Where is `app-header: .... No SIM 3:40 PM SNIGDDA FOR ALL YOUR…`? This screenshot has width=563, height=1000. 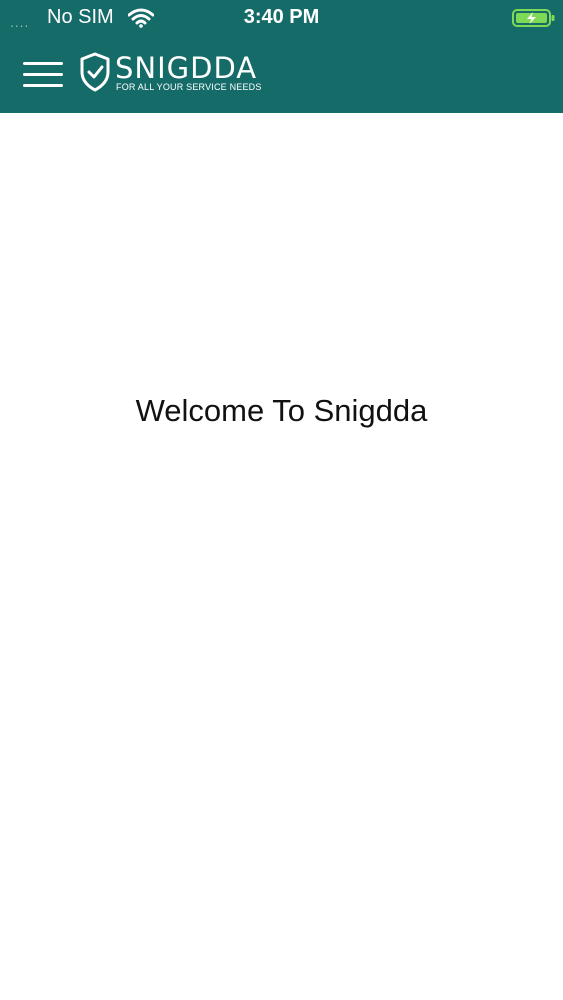
app-header: .... No SIM 3:40 PM SNIGDDA FOR ALL YOUR… is located at coordinates (281, 56).